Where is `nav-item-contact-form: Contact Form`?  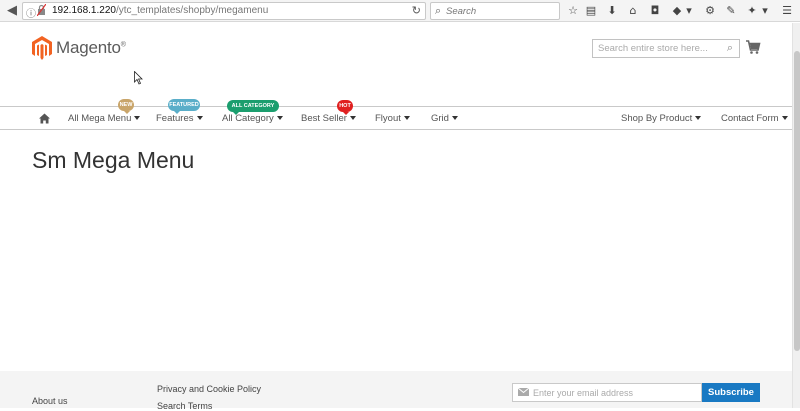 nav-item-contact-form: Contact Form is located at coordinates (754, 118).